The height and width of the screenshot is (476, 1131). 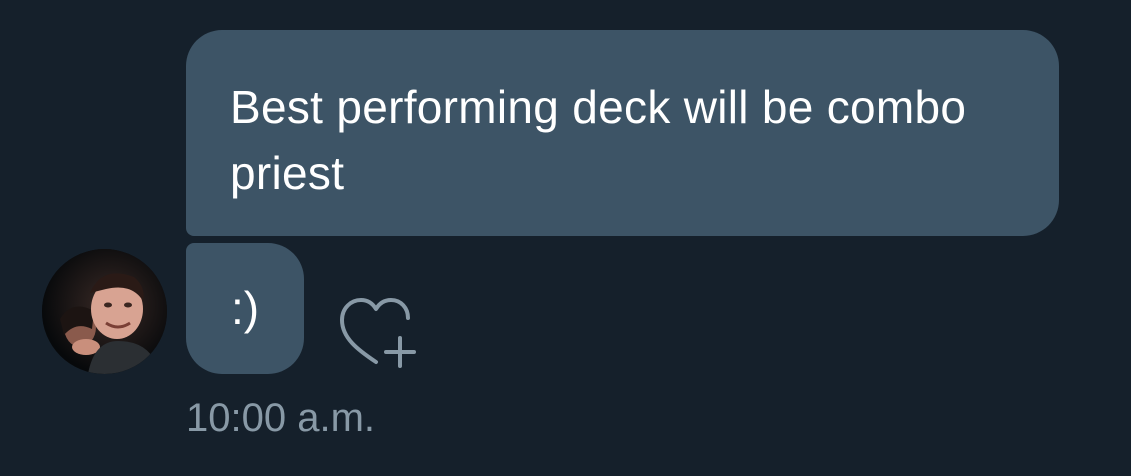 I want to click on profile-photo-icon, so click(x=104, y=311).